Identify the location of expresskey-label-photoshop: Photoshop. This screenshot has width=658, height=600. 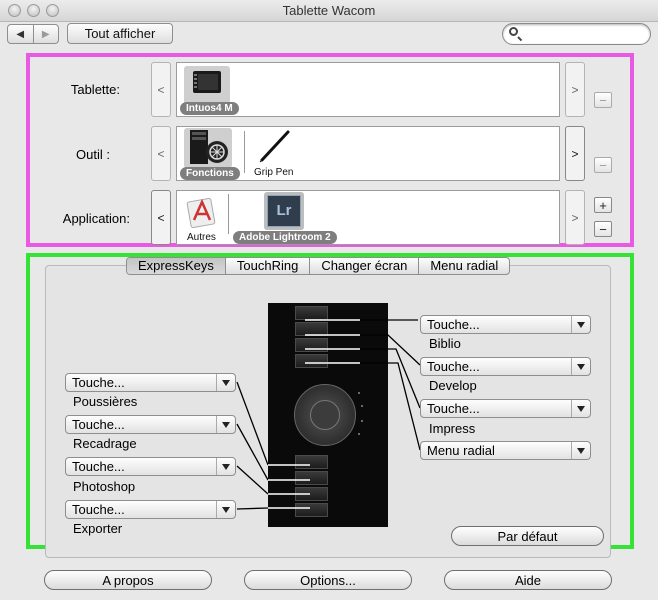
(104, 486).